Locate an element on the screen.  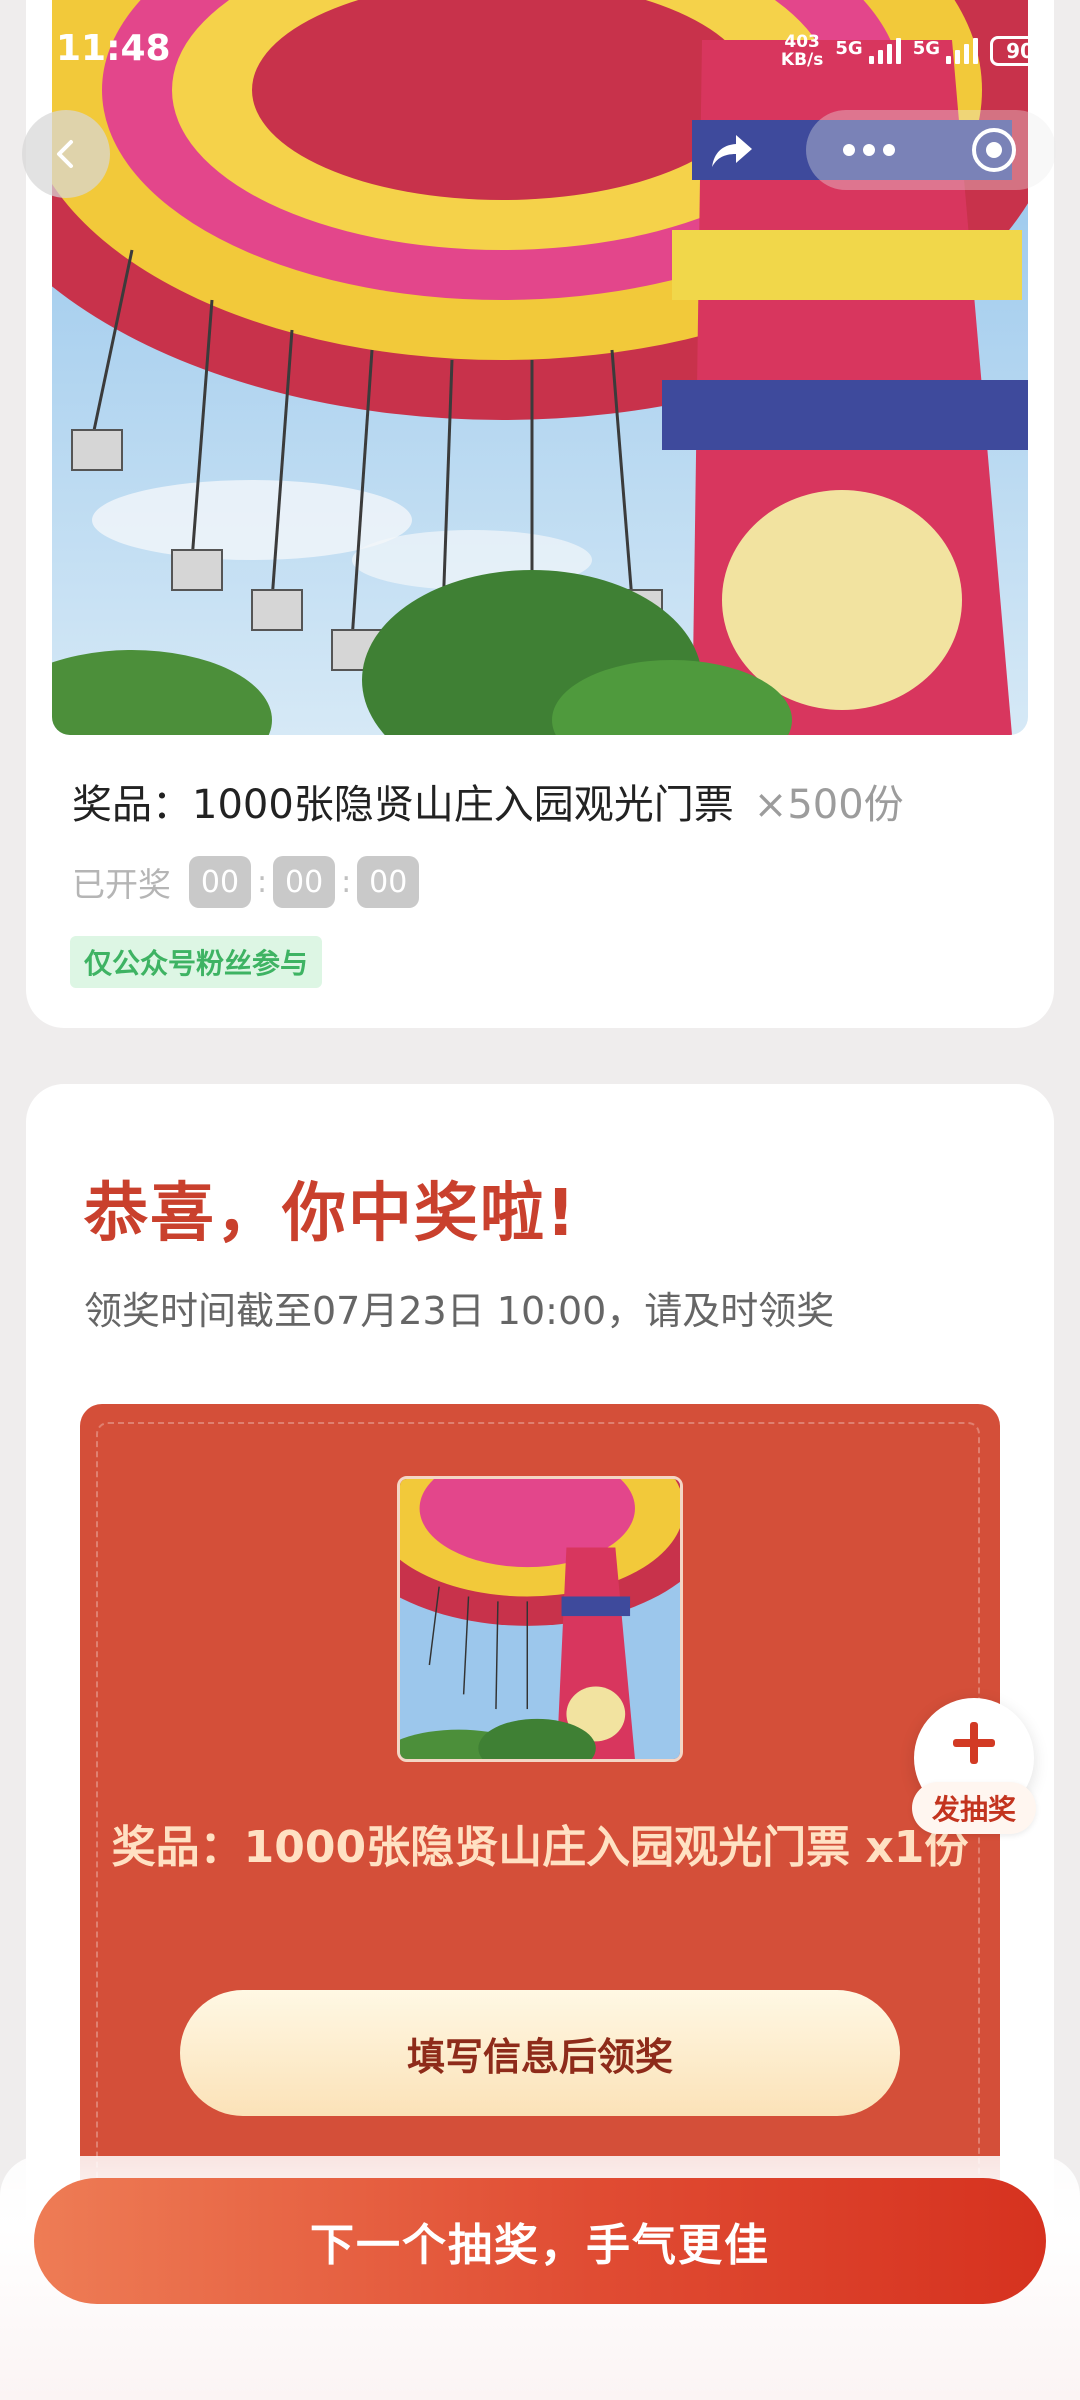
share-button is located at coordinates (732, 151).